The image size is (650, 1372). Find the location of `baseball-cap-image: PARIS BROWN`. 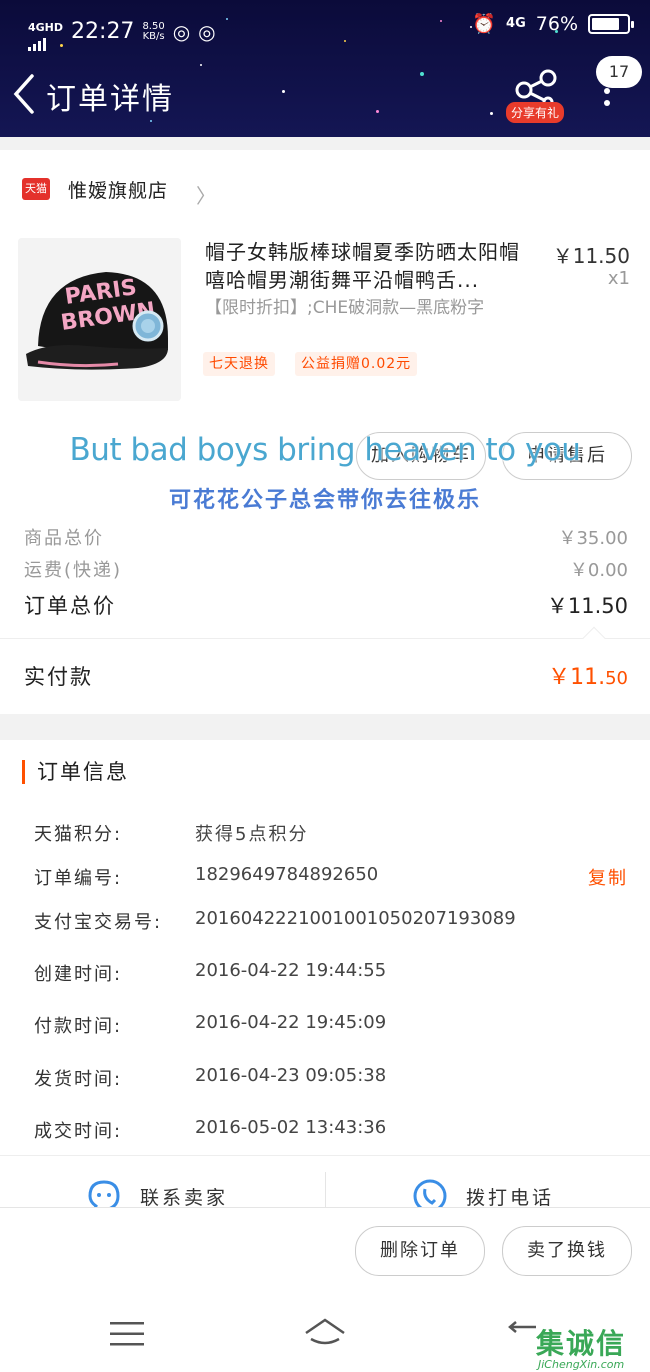

baseball-cap-image: PARIS BROWN is located at coordinates (99, 319).